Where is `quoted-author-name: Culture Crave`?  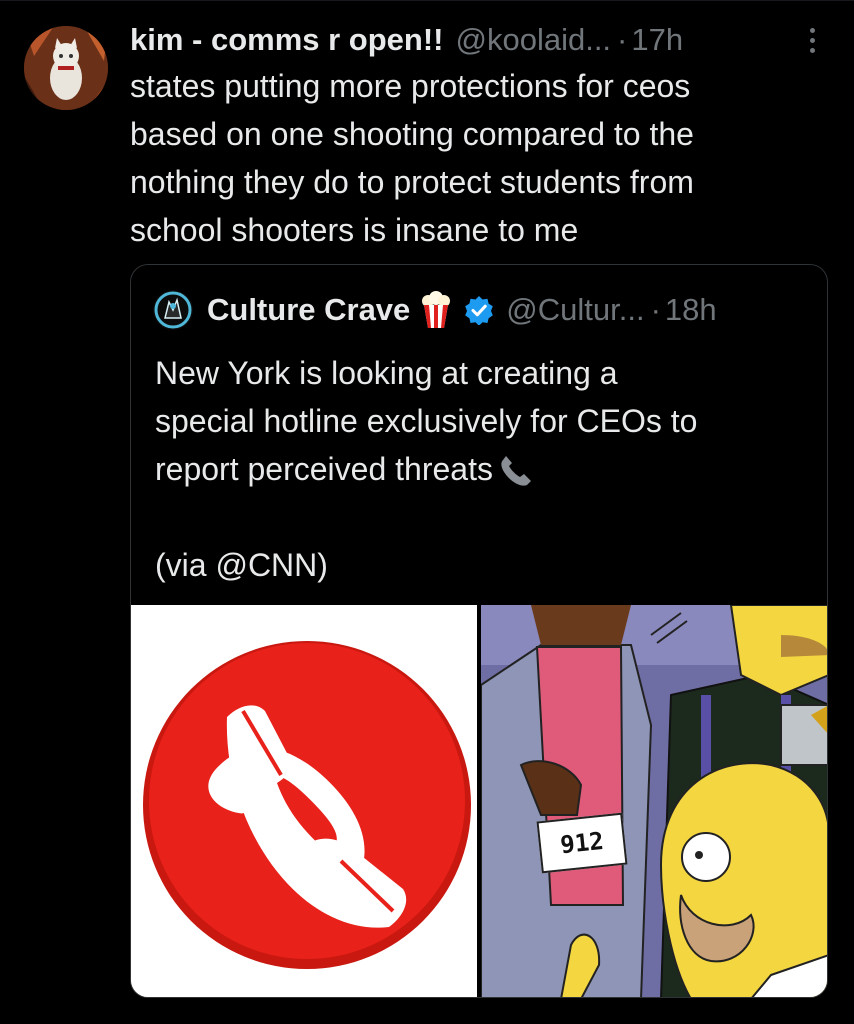
quoted-author-name: Culture Crave is located at coordinates (308, 310).